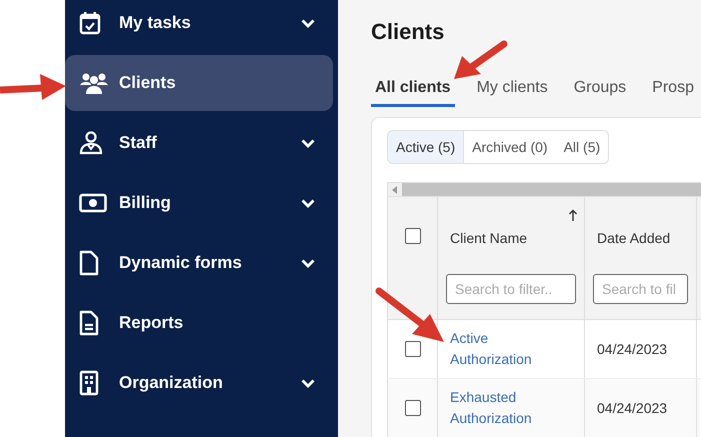  What do you see at coordinates (573, 215) in the screenshot?
I see `sort-ascending-icon` at bounding box center [573, 215].